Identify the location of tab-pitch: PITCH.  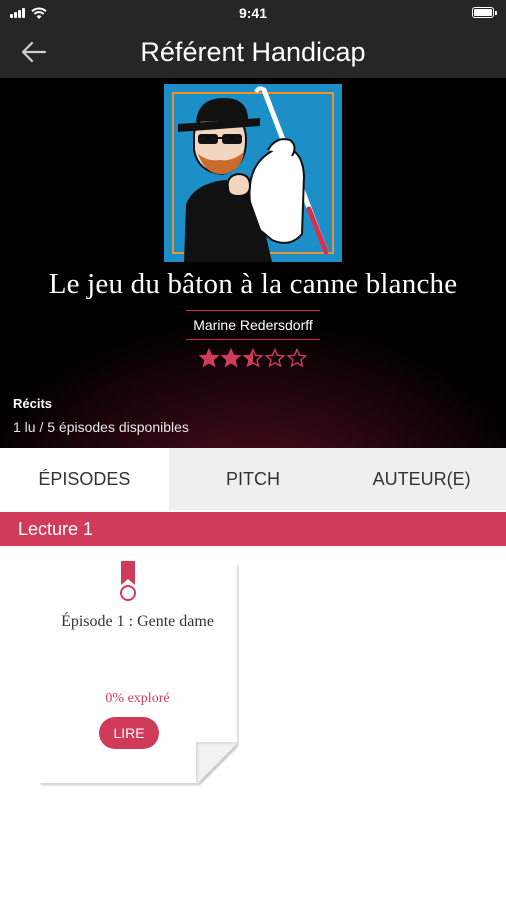
(253, 479).